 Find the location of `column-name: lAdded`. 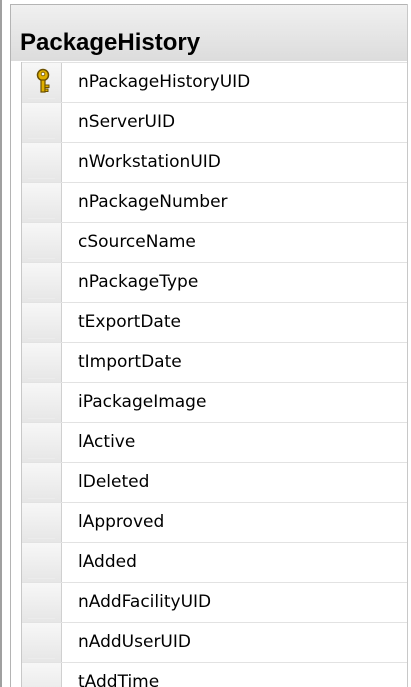

column-name: lAdded is located at coordinates (107, 562).